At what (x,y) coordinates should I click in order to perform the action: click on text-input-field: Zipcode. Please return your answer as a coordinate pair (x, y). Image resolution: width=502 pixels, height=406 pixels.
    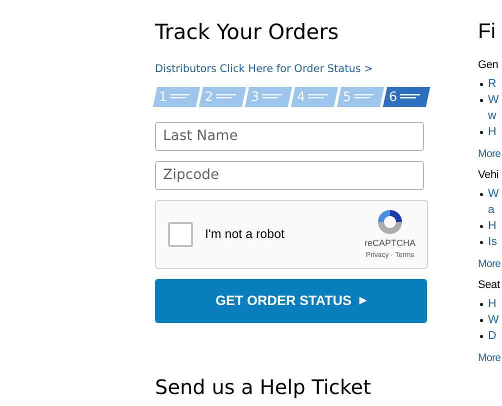
    Looking at the image, I should click on (289, 175).